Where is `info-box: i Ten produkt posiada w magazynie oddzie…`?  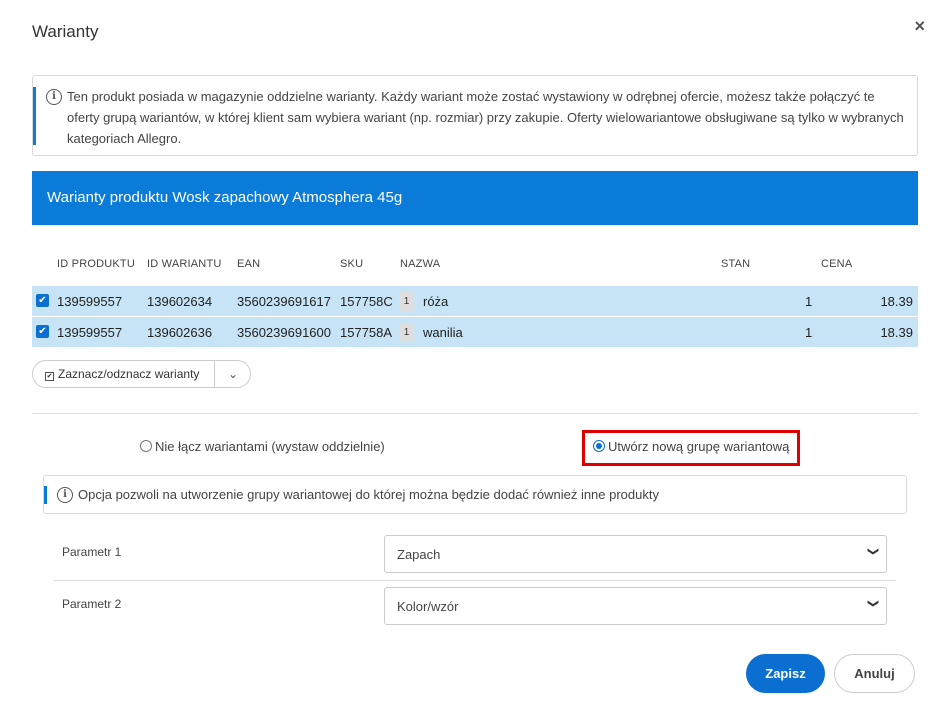
info-box: i Ten produkt posiada w magazynie oddzie… is located at coordinates (475, 115).